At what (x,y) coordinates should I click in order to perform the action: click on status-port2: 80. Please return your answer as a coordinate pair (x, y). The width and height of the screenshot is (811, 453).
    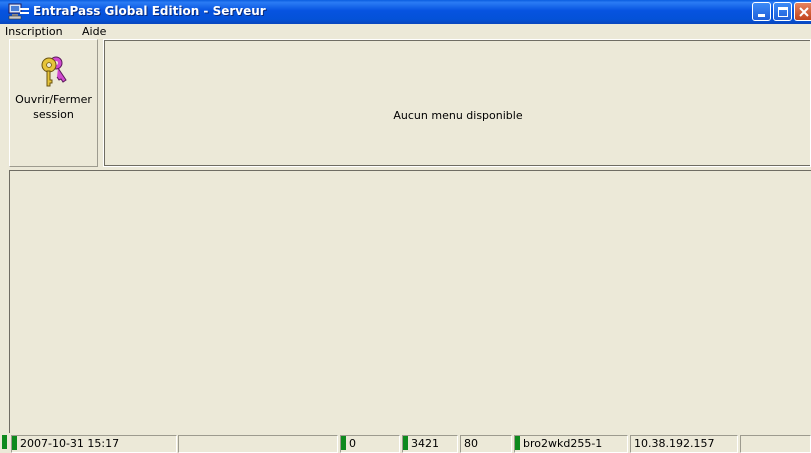
    Looking at the image, I should click on (471, 443).